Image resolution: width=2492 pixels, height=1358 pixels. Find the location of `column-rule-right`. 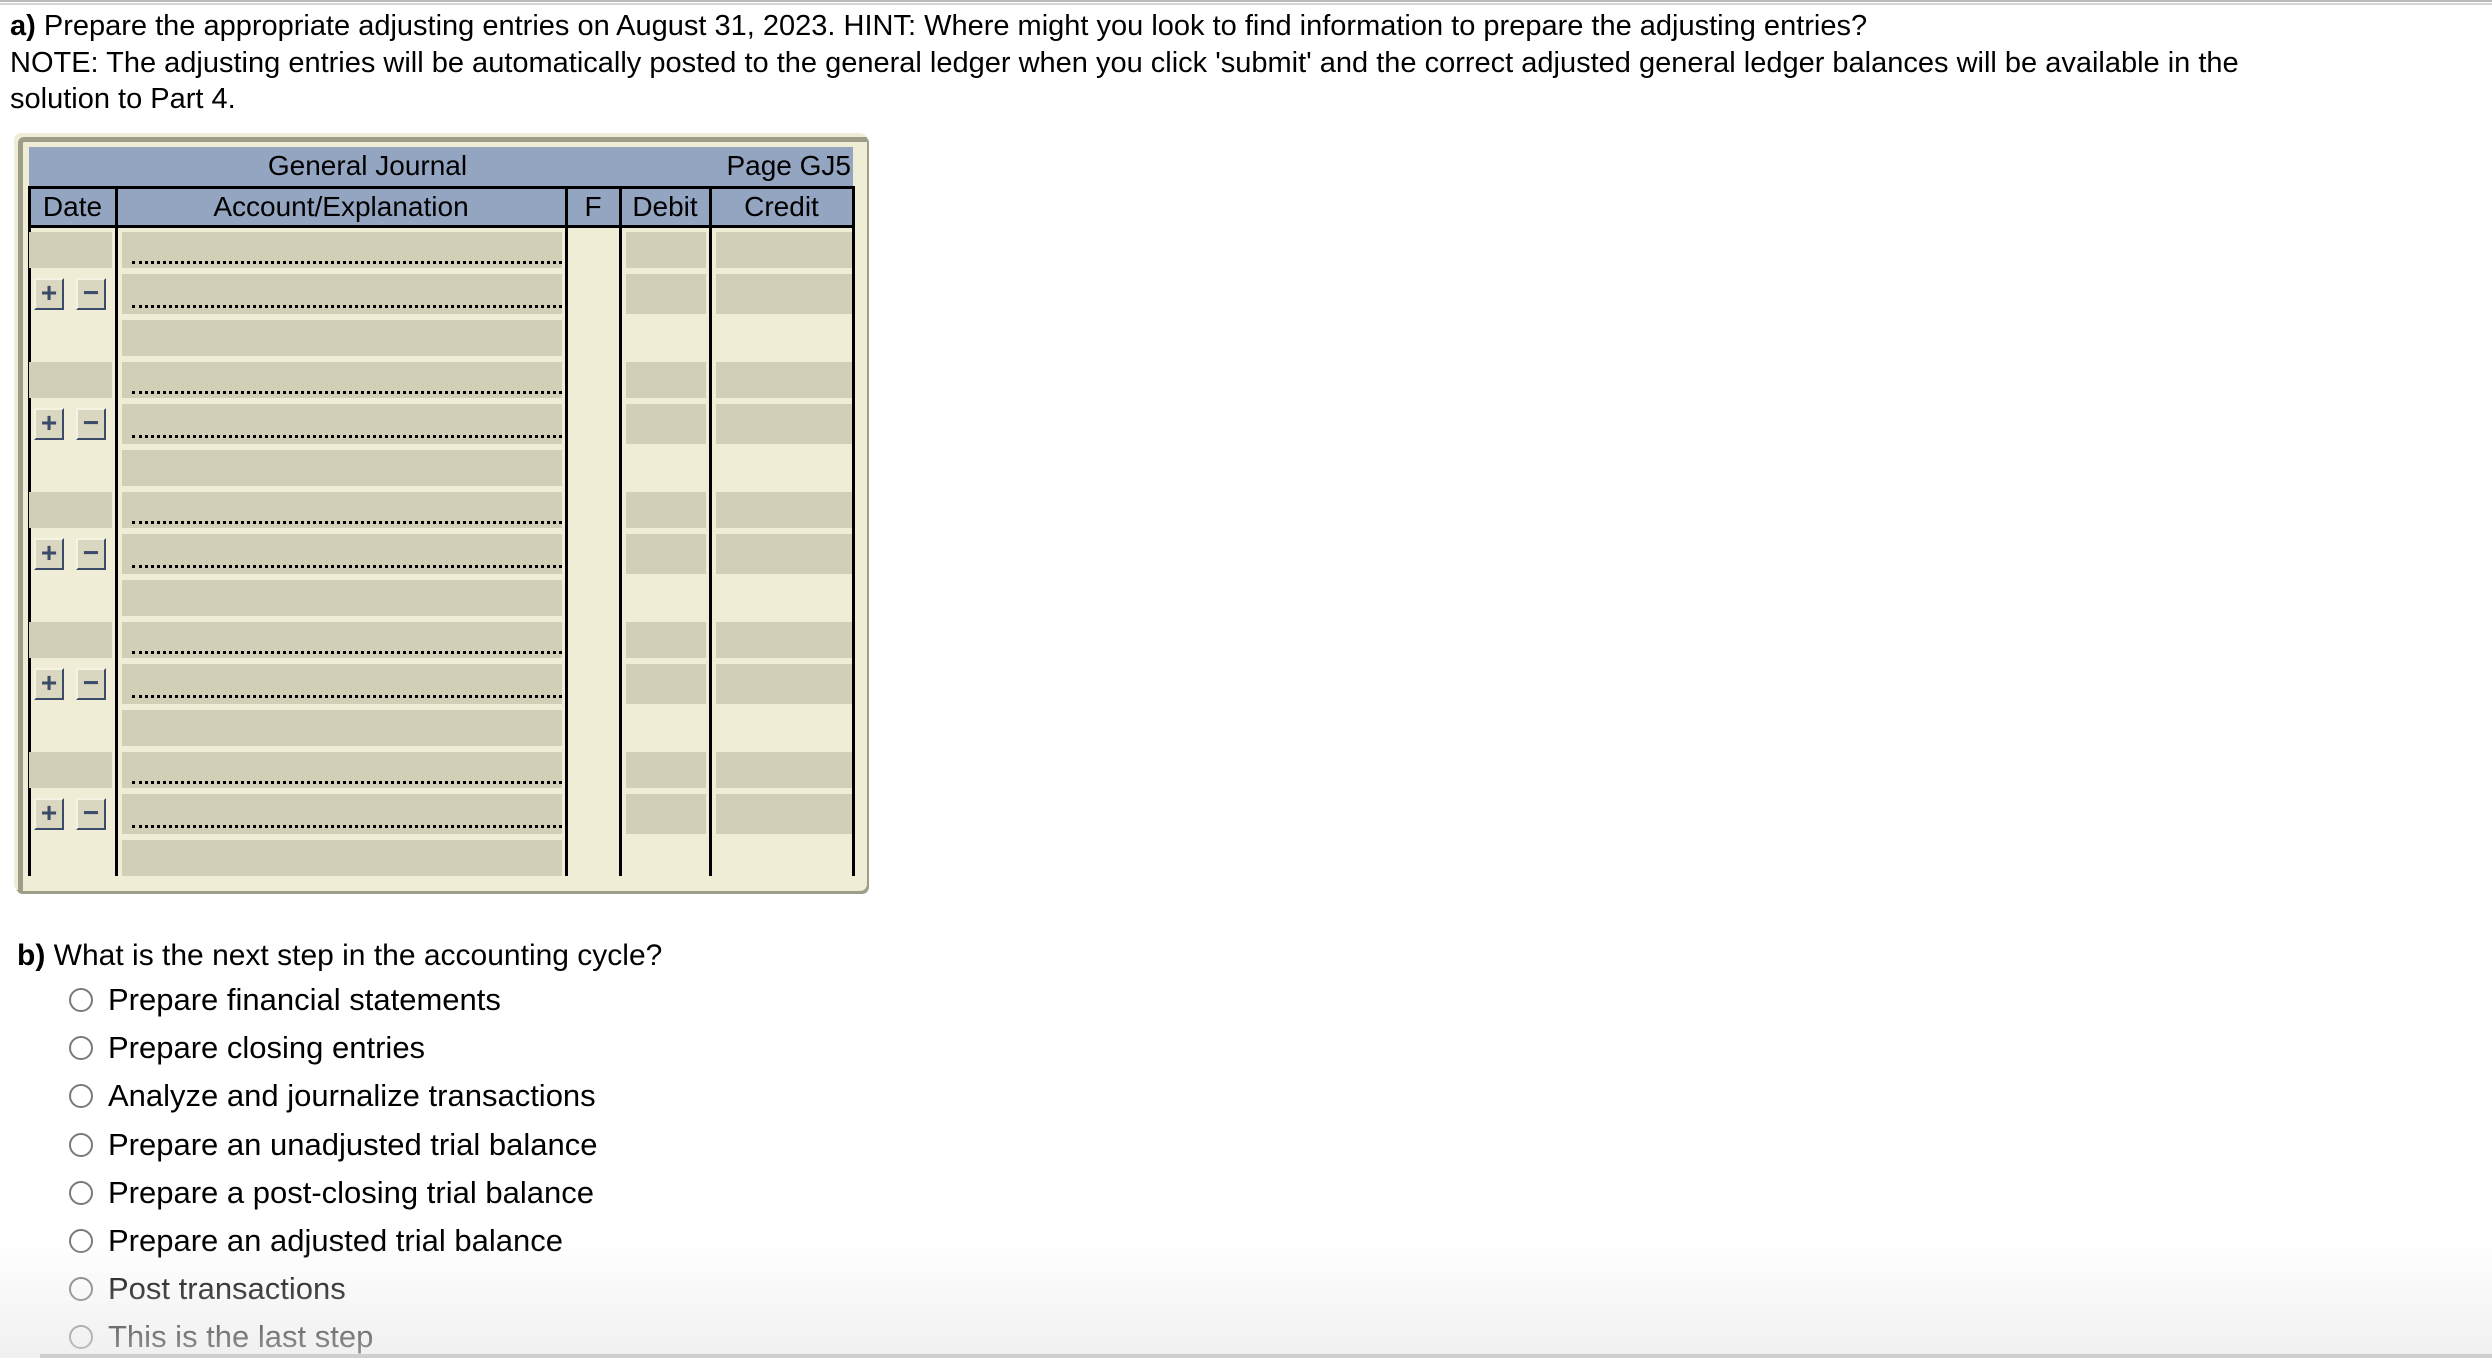

column-rule-right is located at coordinates (853, 531).